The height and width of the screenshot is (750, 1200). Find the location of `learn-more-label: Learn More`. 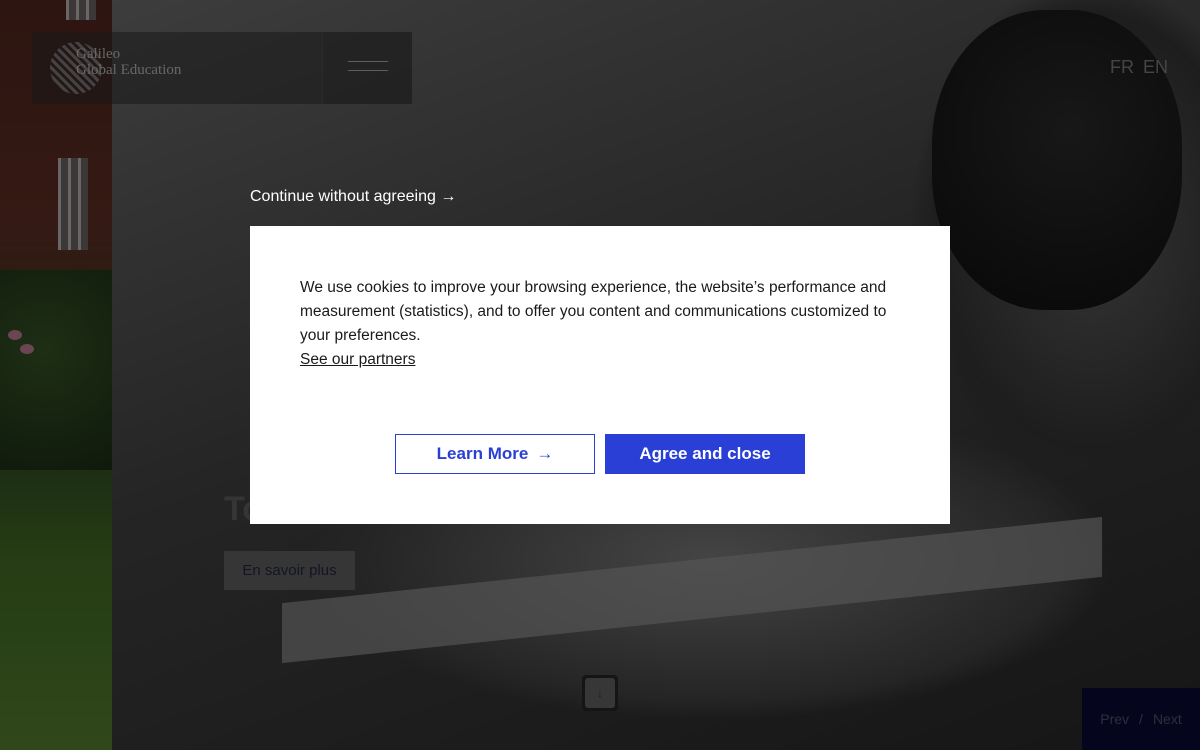

learn-more-label: Learn More is located at coordinates (482, 453).